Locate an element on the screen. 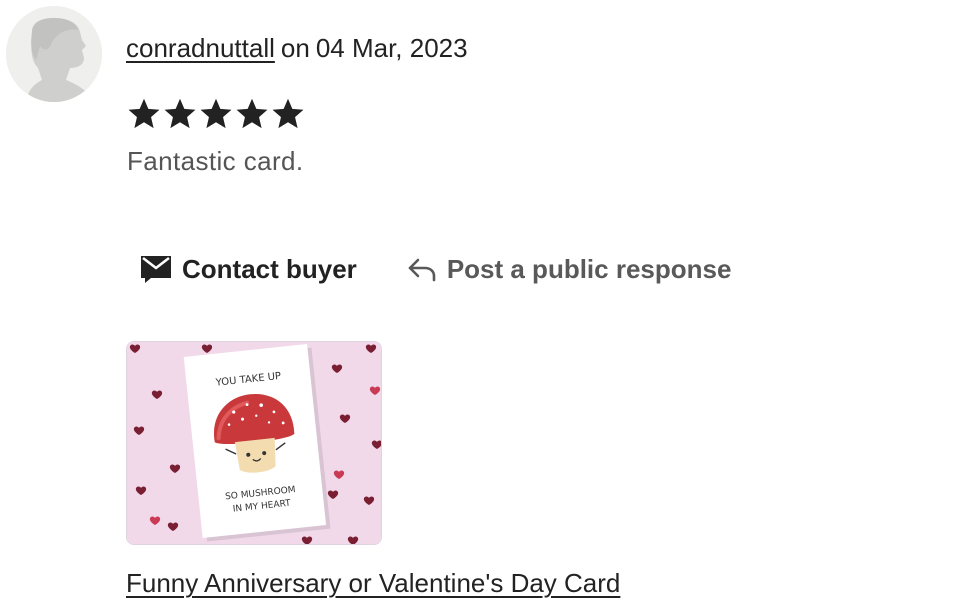 The width and height of the screenshot is (972, 608). post-public-response-button: Post a public response is located at coordinates (569, 269).